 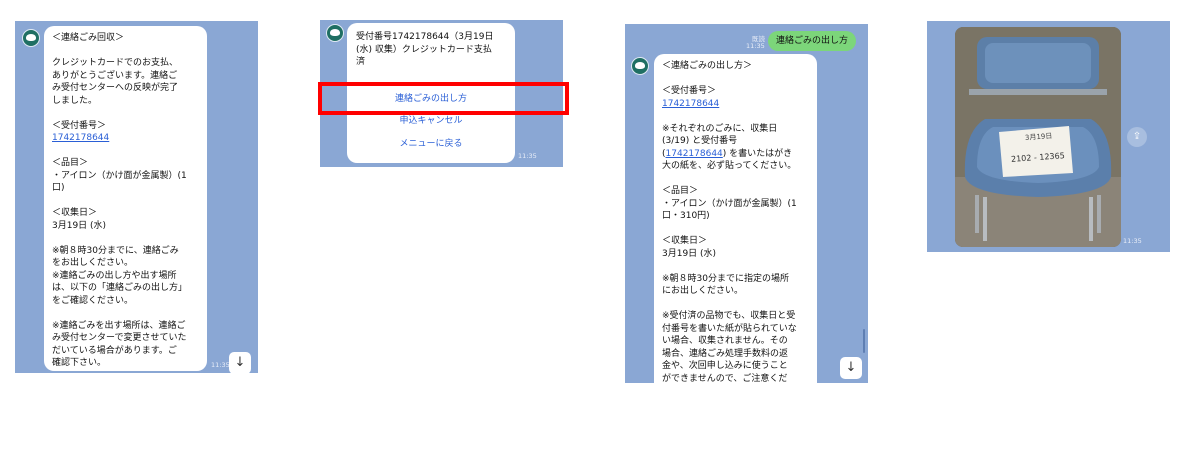 I want to click on sent-time: 11:35, so click(x=755, y=46).